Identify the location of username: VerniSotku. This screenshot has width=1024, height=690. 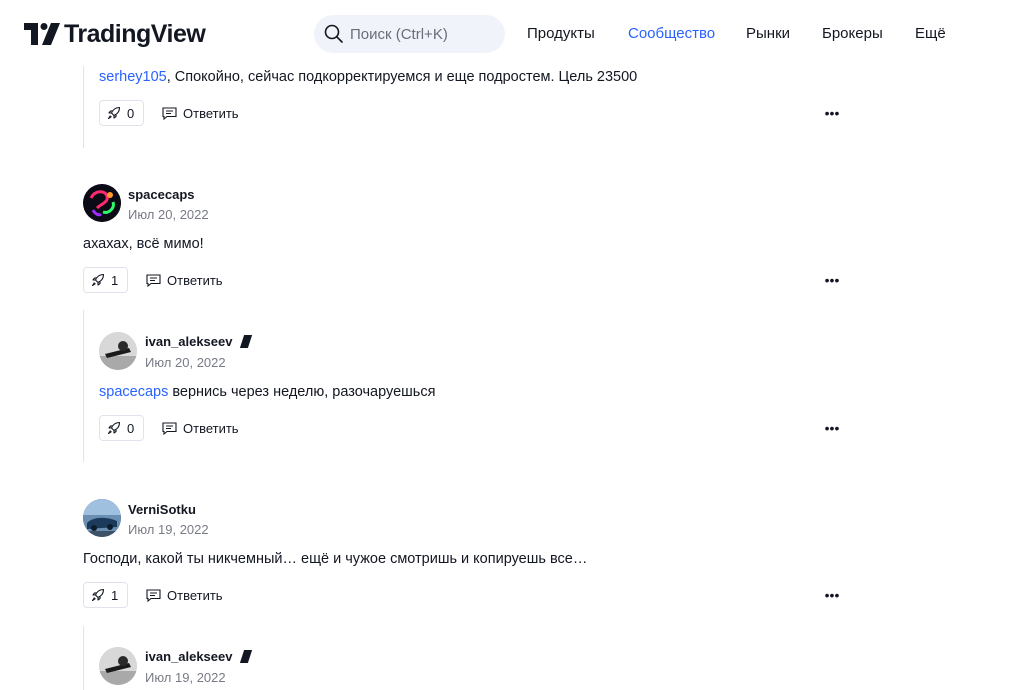
(162, 509).